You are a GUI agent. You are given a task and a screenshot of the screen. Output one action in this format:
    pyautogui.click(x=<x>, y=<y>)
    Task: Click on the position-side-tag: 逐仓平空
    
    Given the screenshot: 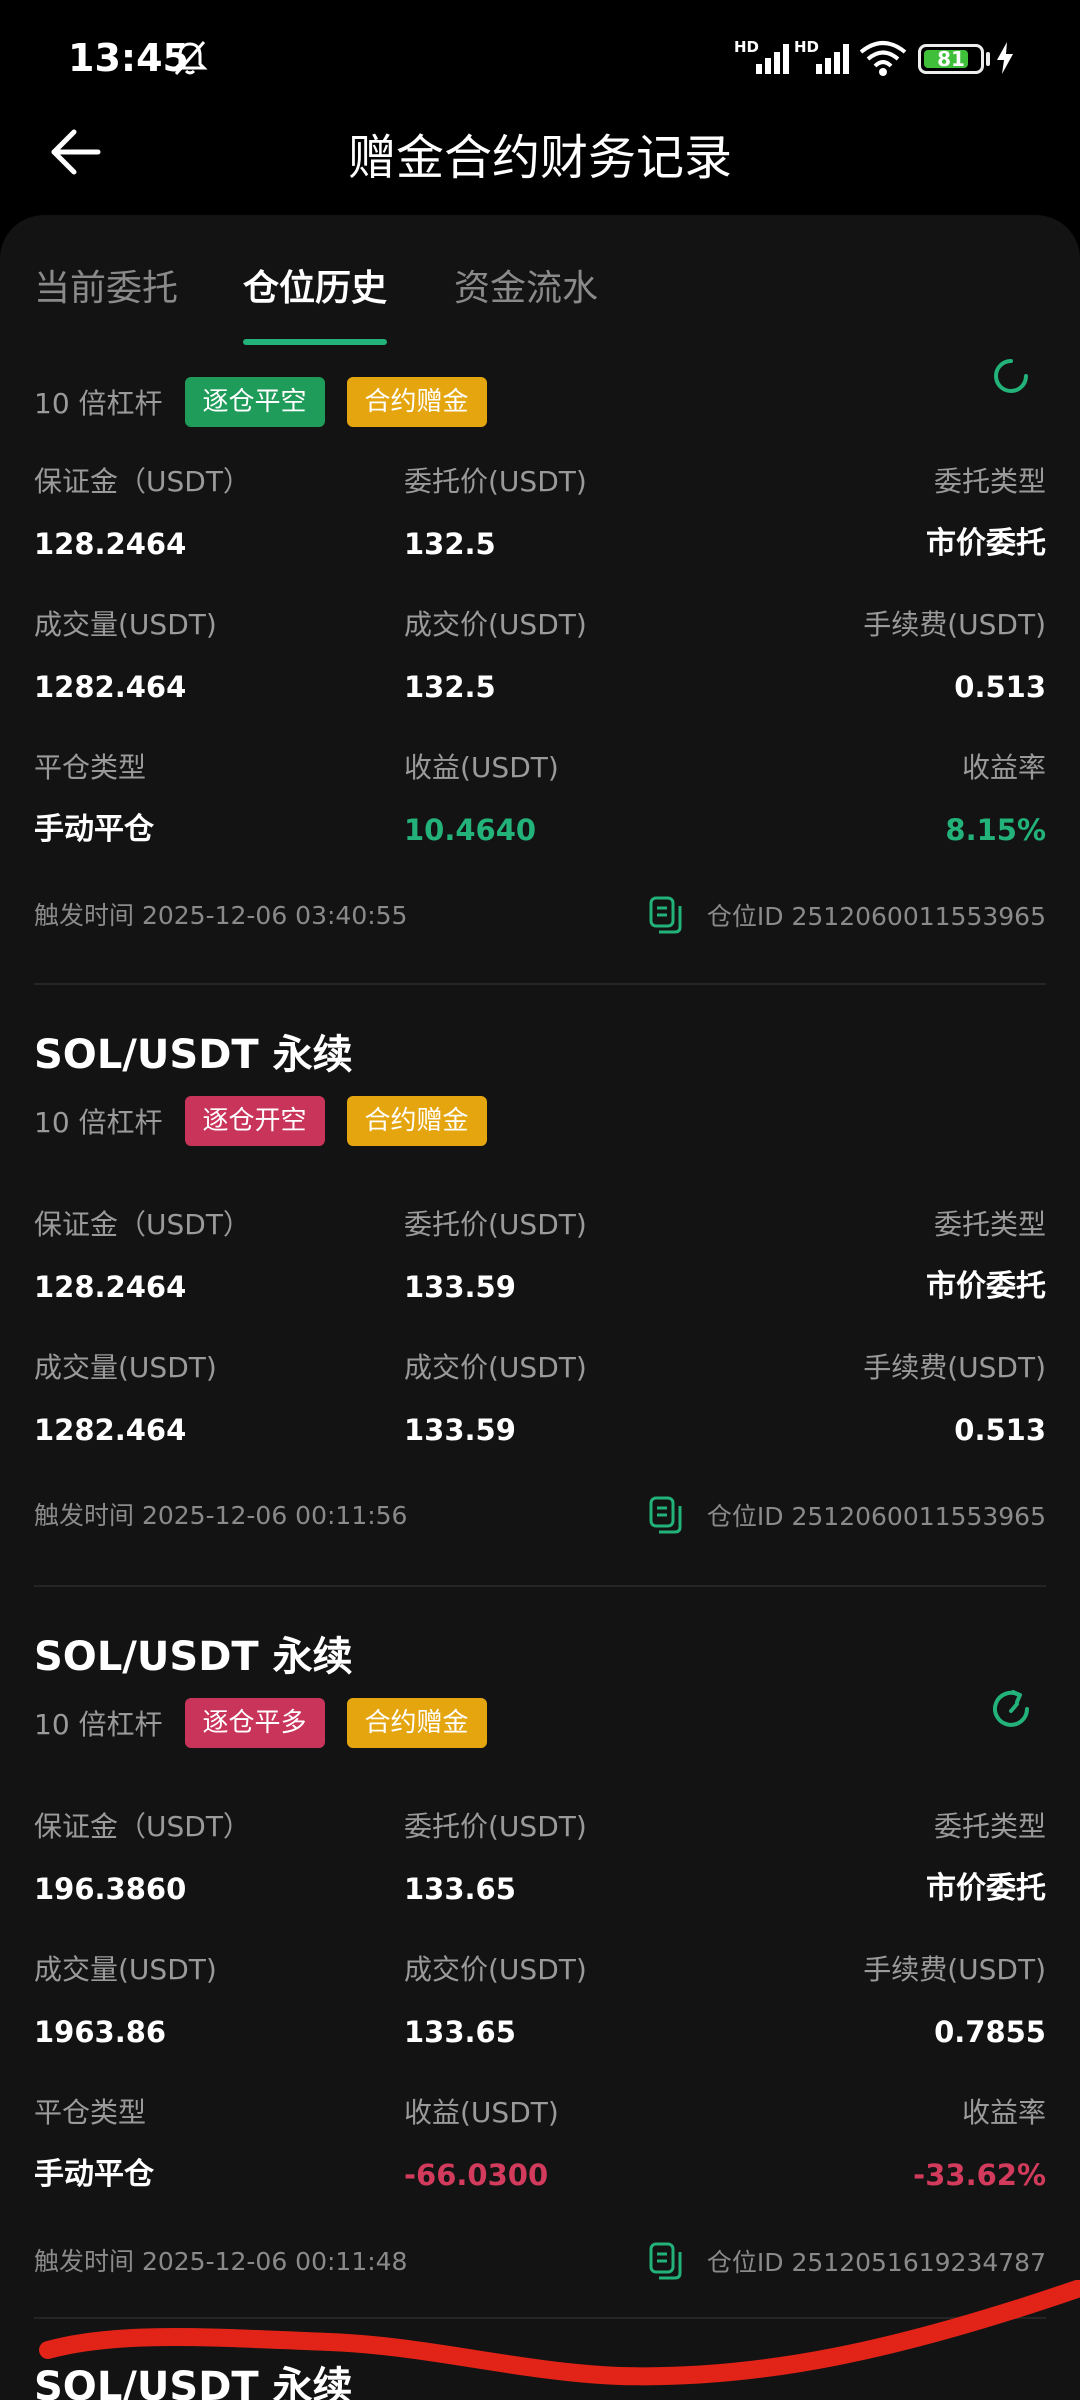 What is the action you would take?
    pyautogui.click(x=254, y=402)
    